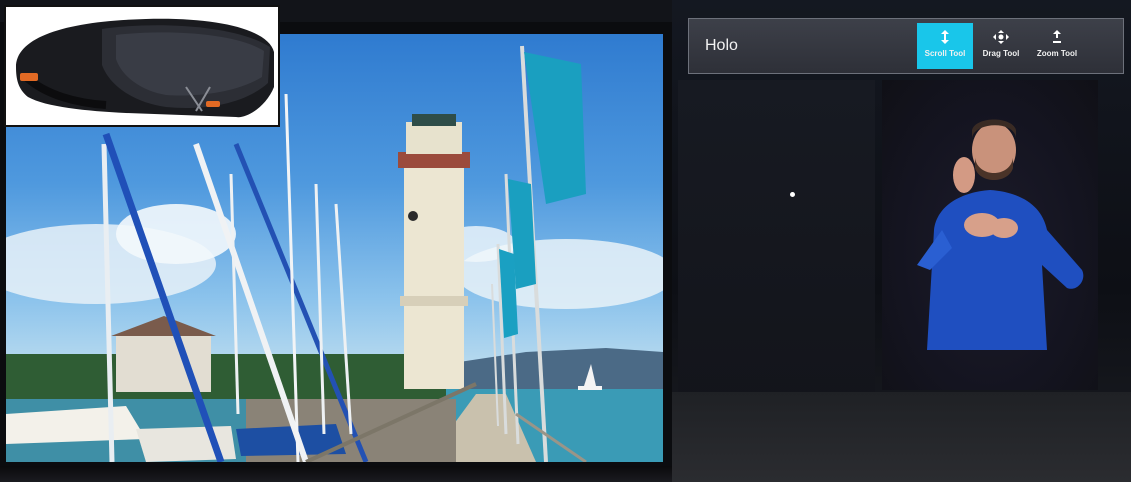  What do you see at coordinates (336, 474) in the screenshot?
I see `tv-bezel-bottom` at bounding box center [336, 474].